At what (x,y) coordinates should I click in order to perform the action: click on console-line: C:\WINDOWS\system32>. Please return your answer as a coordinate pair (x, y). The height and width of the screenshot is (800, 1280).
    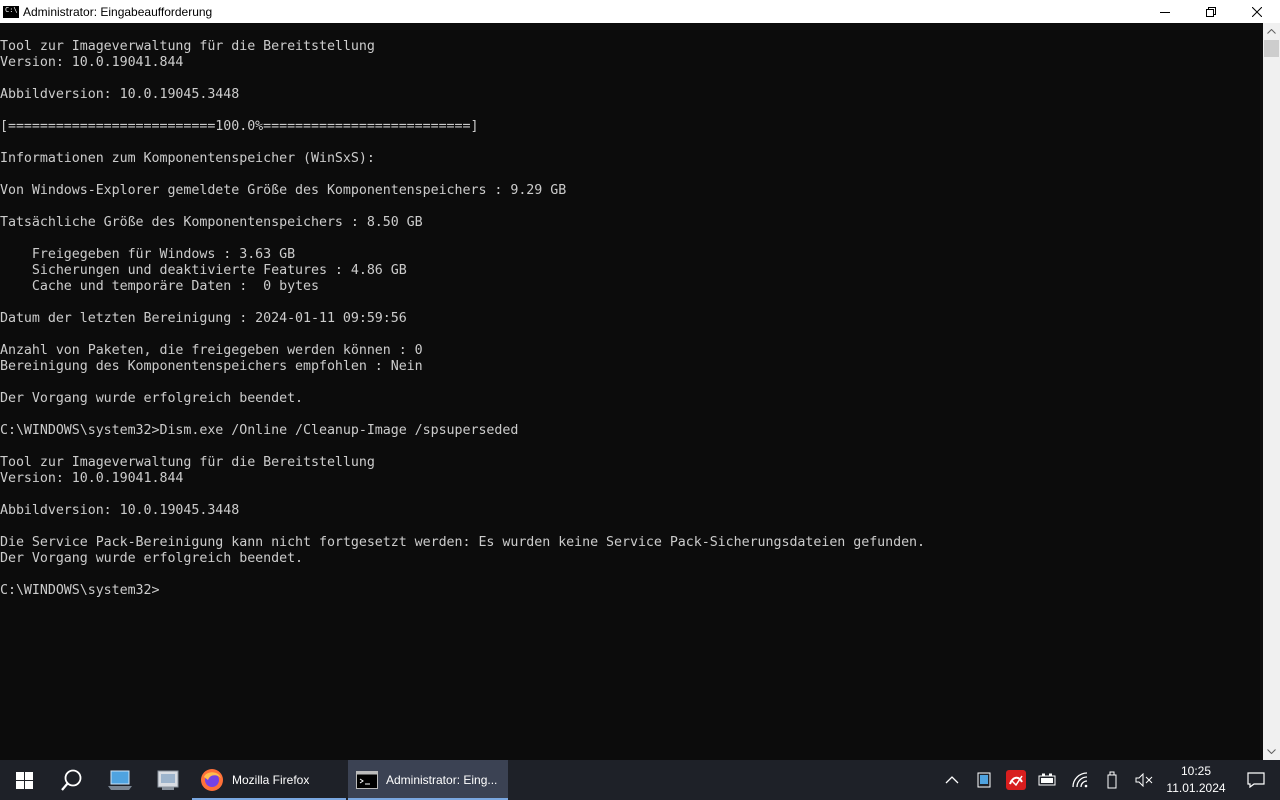
    Looking at the image, I should click on (80, 590).